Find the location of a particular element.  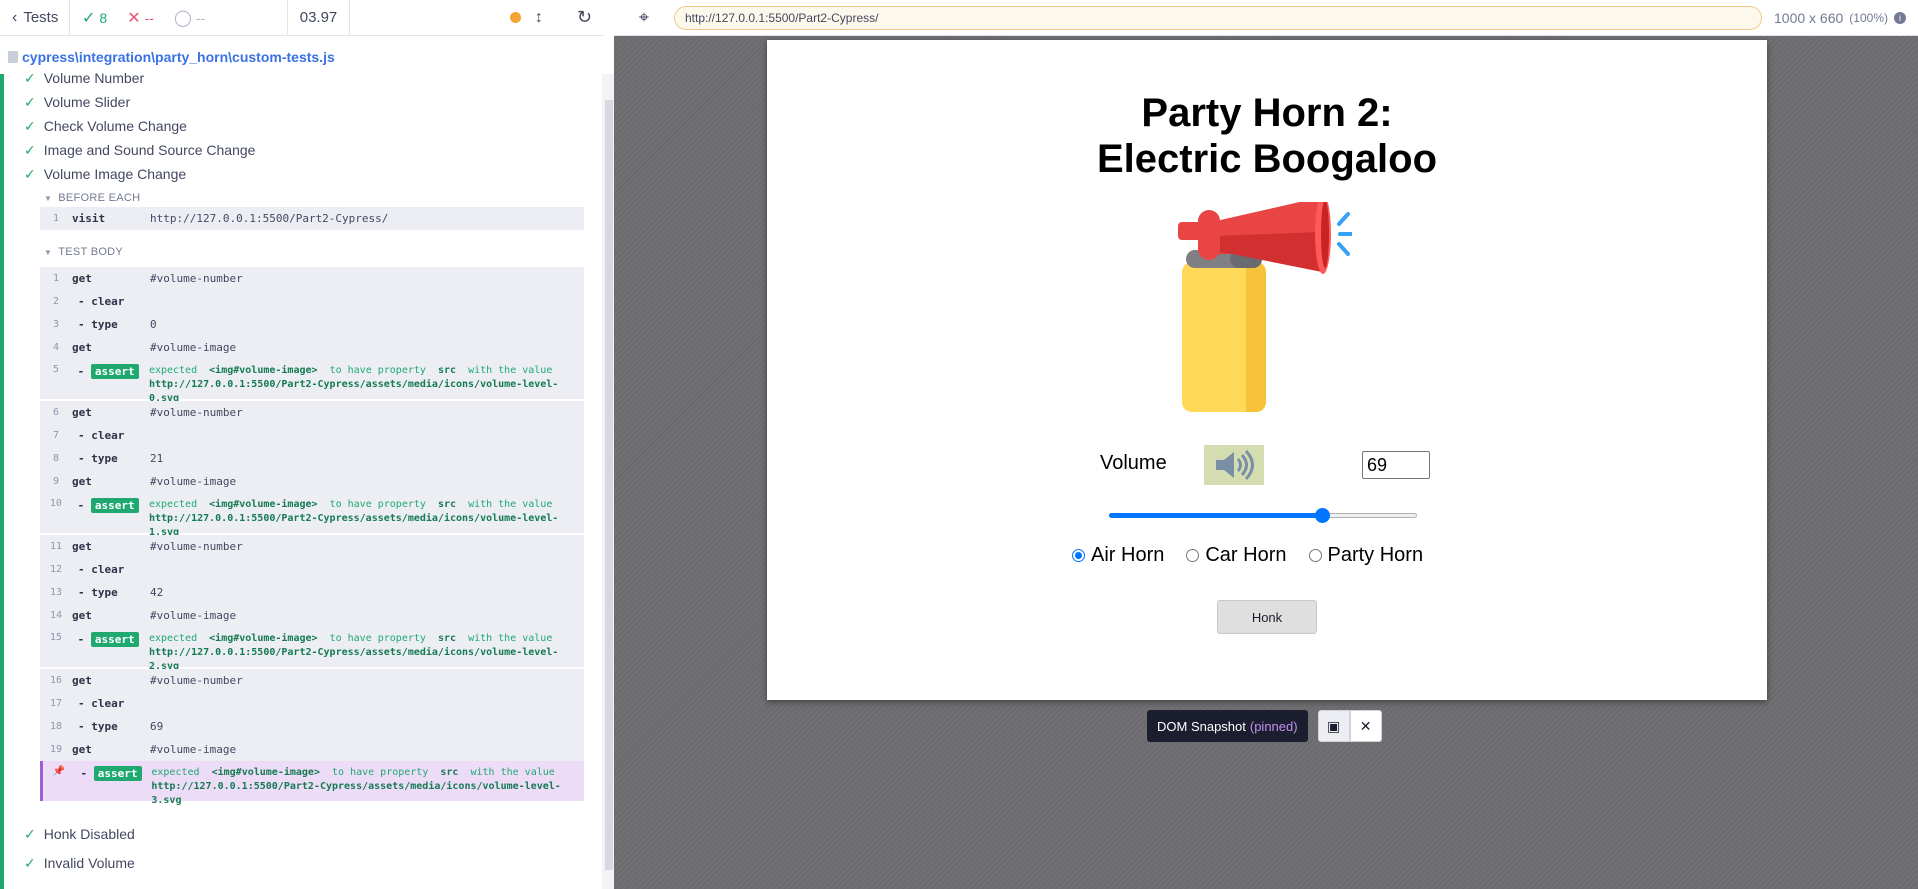

radio-label: Car Horn is located at coordinates (1246, 555).